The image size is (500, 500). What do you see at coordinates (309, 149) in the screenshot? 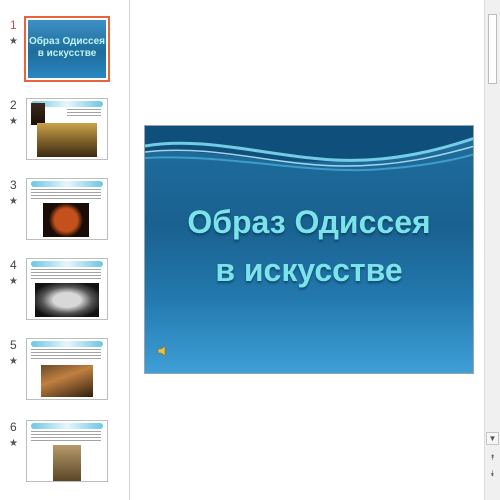
I see `slide-wave-decoration` at bounding box center [309, 149].